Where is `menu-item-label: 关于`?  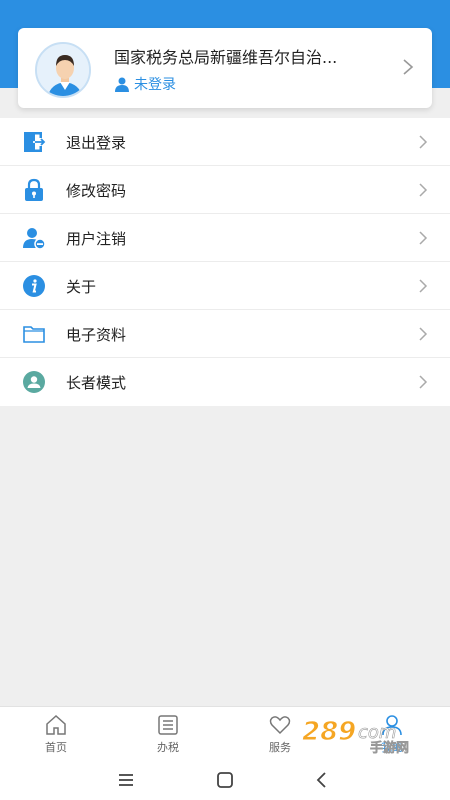
menu-item-label: 关于 is located at coordinates (81, 287).